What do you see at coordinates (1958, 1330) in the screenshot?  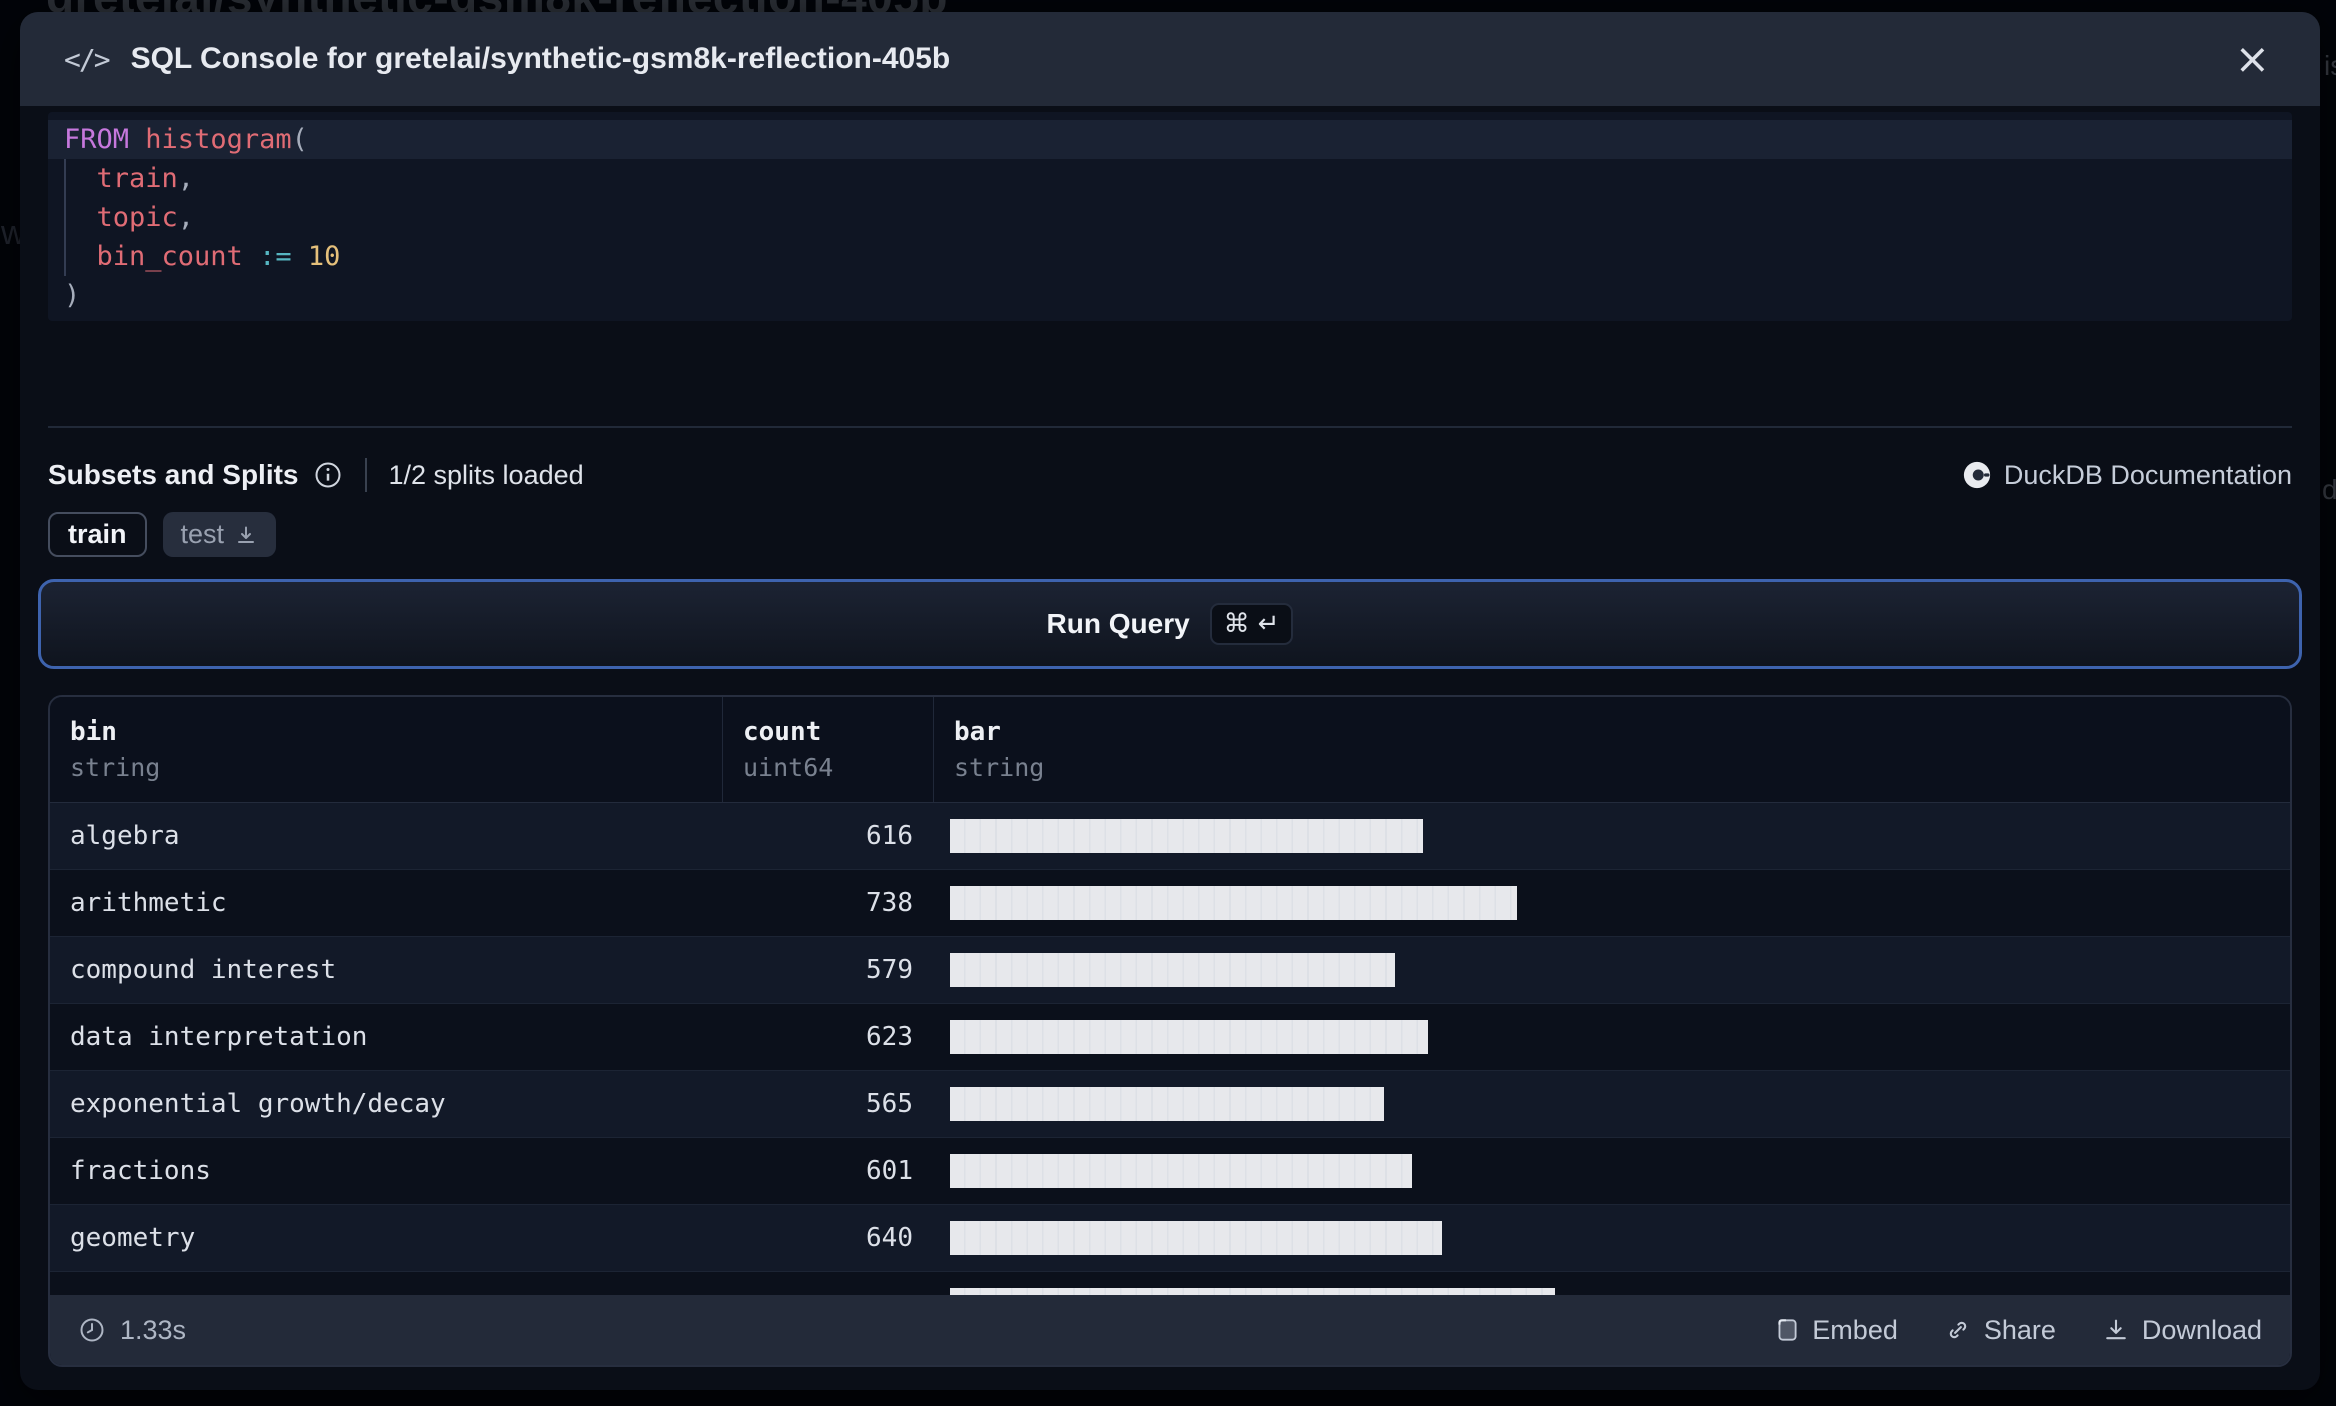 I see `share-link-icon` at bounding box center [1958, 1330].